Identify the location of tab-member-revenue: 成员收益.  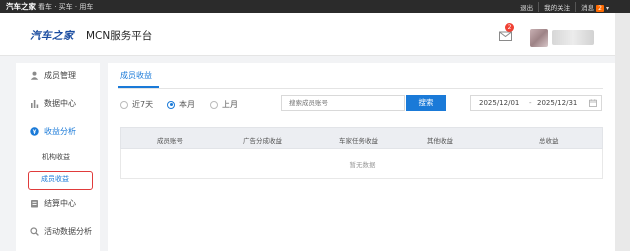
(136, 75).